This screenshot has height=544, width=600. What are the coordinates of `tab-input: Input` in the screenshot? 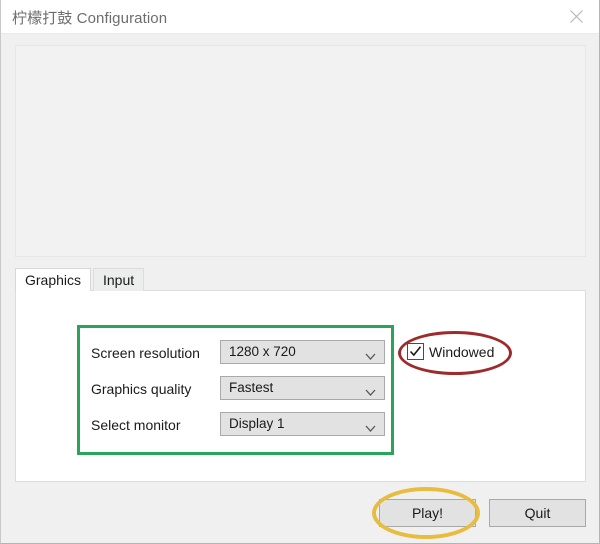 It's located at (119, 279).